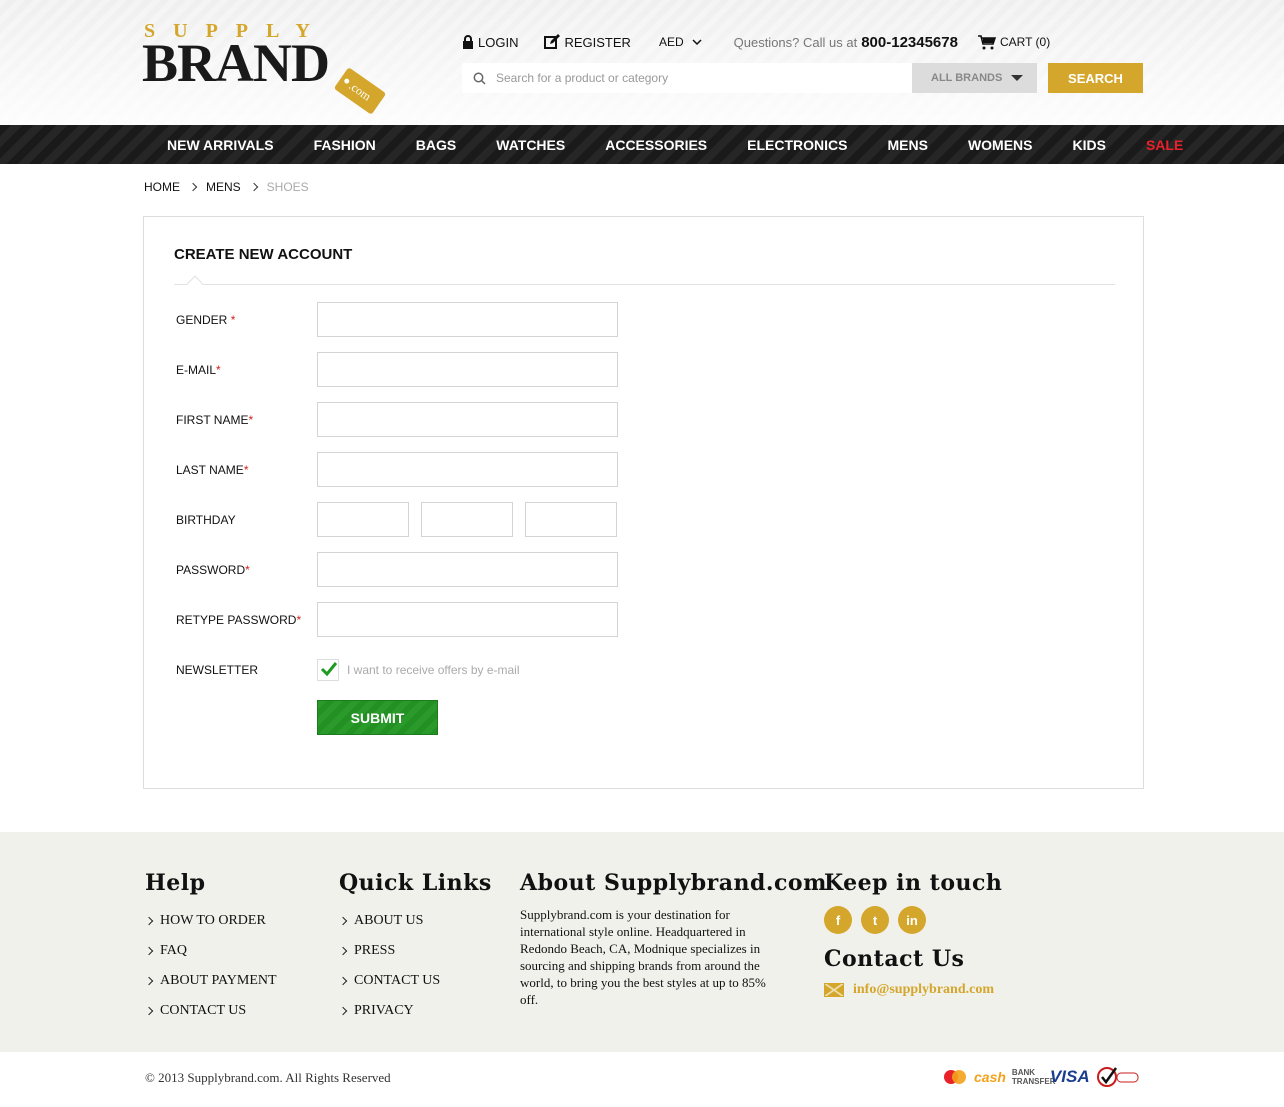  I want to click on breadcrumb-mens: MENS, so click(223, 187).